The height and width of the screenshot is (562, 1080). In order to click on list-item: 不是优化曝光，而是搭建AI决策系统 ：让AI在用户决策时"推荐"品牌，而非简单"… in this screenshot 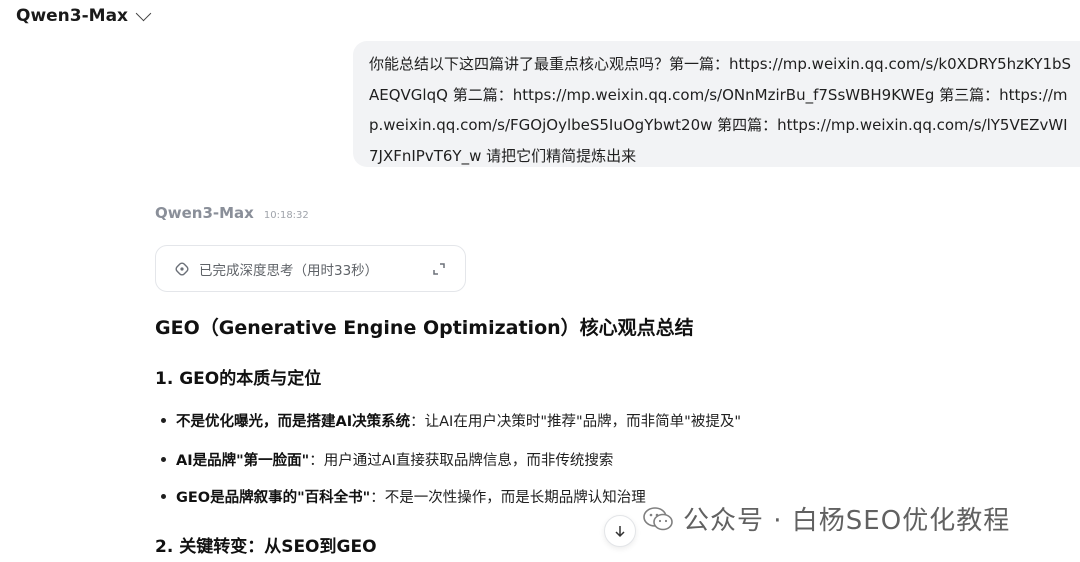, I will do `click(451, 420)`.